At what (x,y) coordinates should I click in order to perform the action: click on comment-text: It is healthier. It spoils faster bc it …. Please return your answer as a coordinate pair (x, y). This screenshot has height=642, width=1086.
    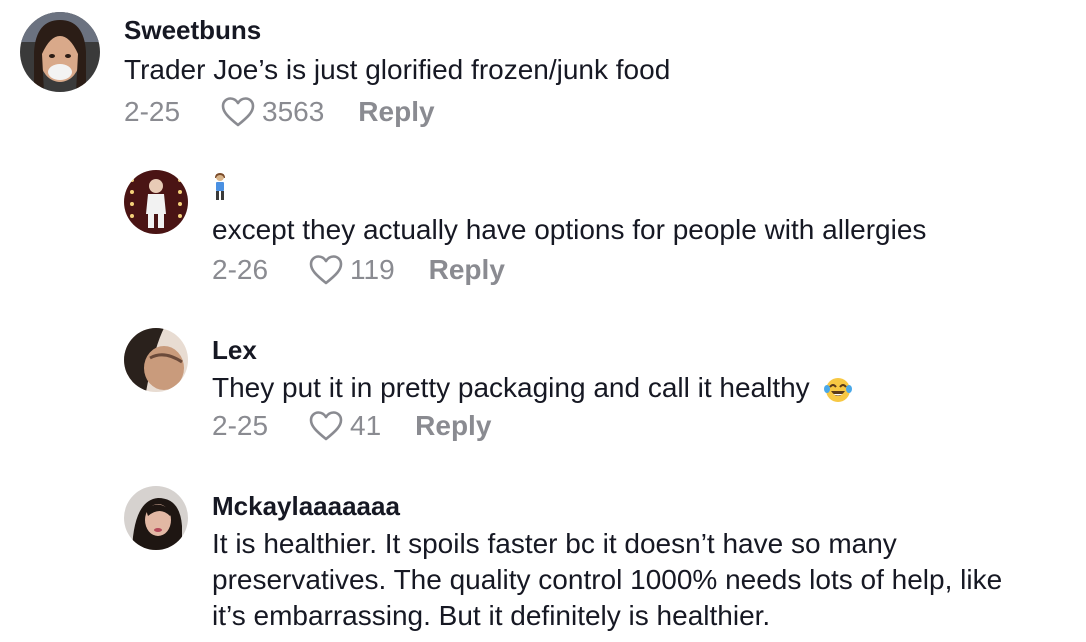
    Looking at the image, I should click on (607, 580).